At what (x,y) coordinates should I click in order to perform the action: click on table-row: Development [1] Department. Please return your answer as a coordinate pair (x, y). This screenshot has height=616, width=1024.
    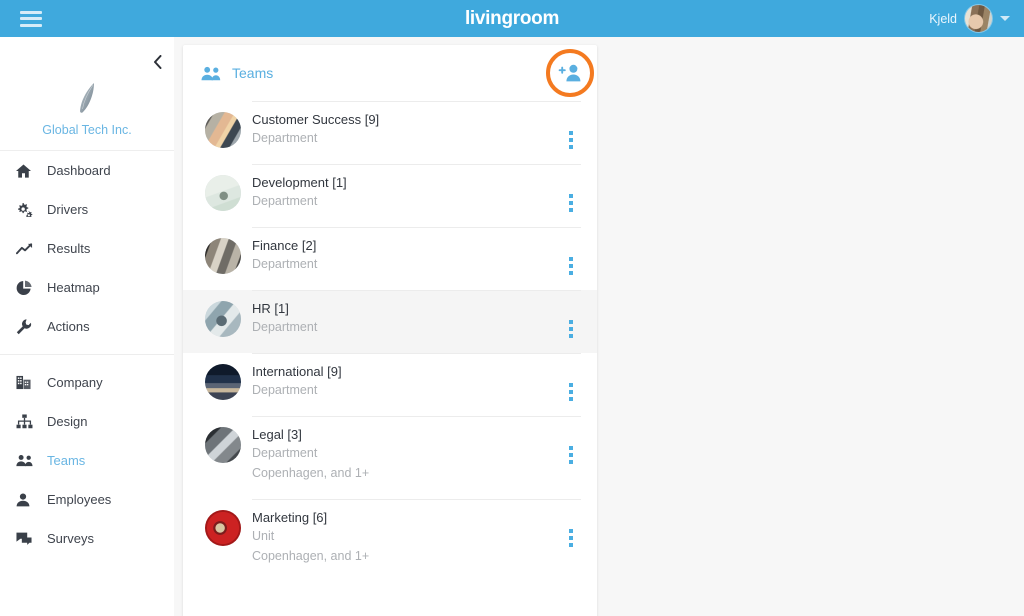
    Looking at the image, I should click on (390, 195).